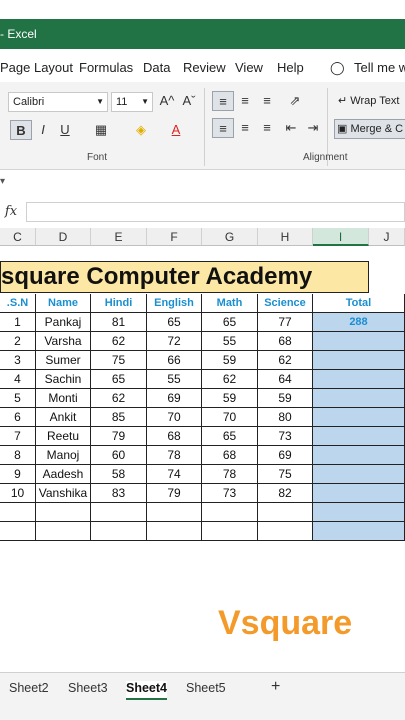 The width and height of the screenshot is (405, 720). I want to click on table-cell: 59, so click(285, 398).